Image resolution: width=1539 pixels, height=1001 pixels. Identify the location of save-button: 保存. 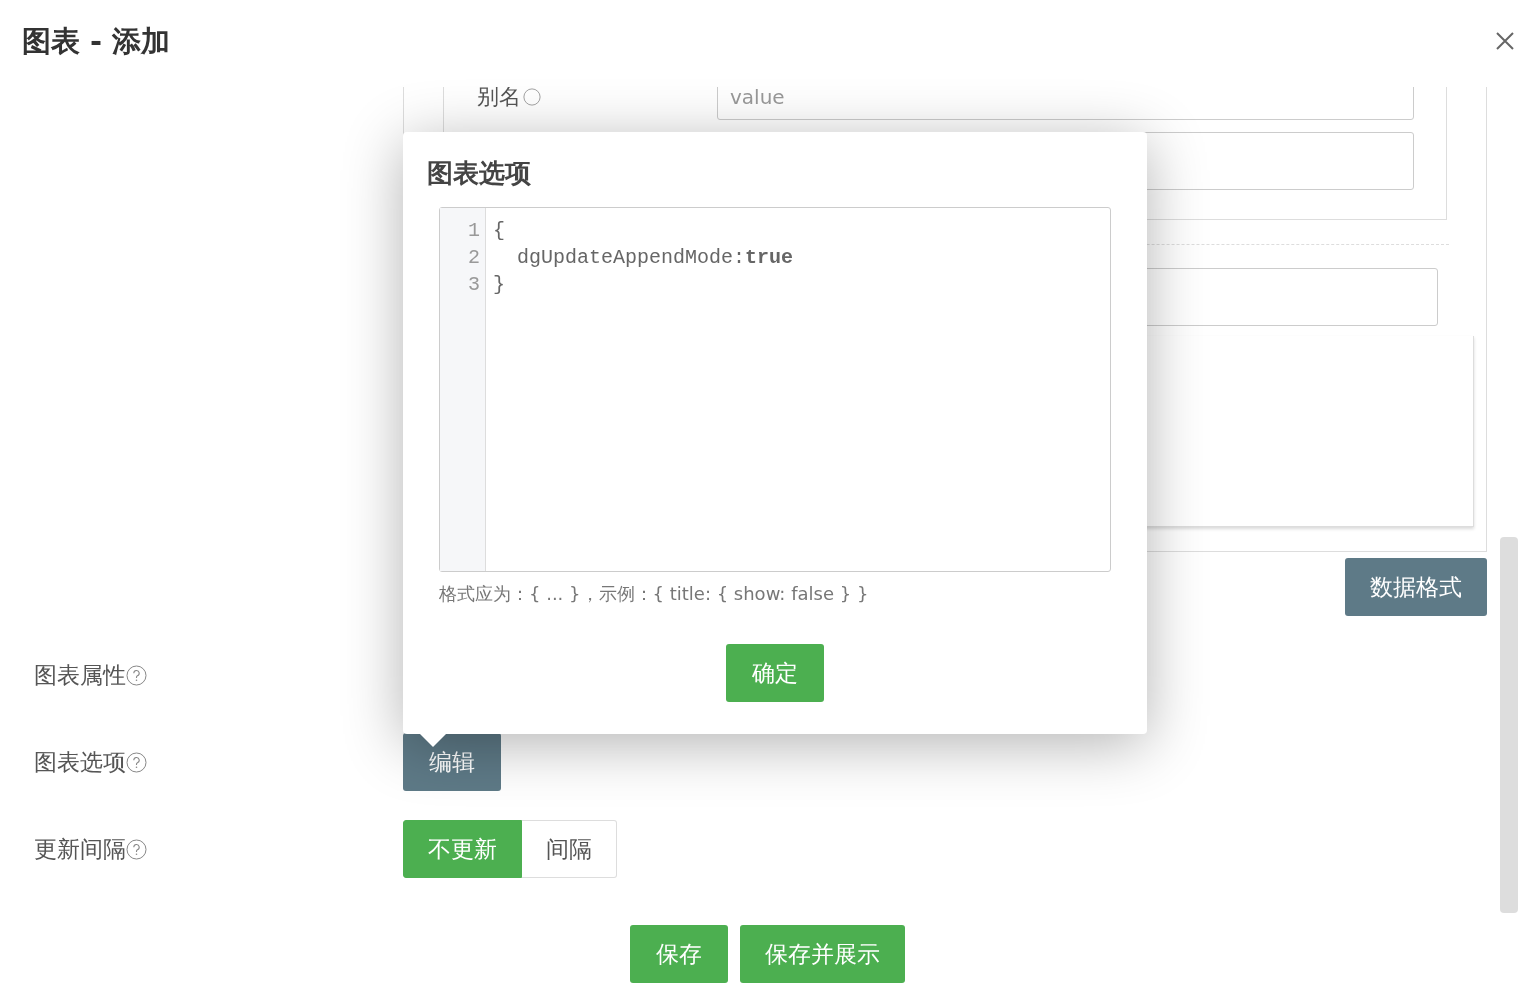
(679, 954).